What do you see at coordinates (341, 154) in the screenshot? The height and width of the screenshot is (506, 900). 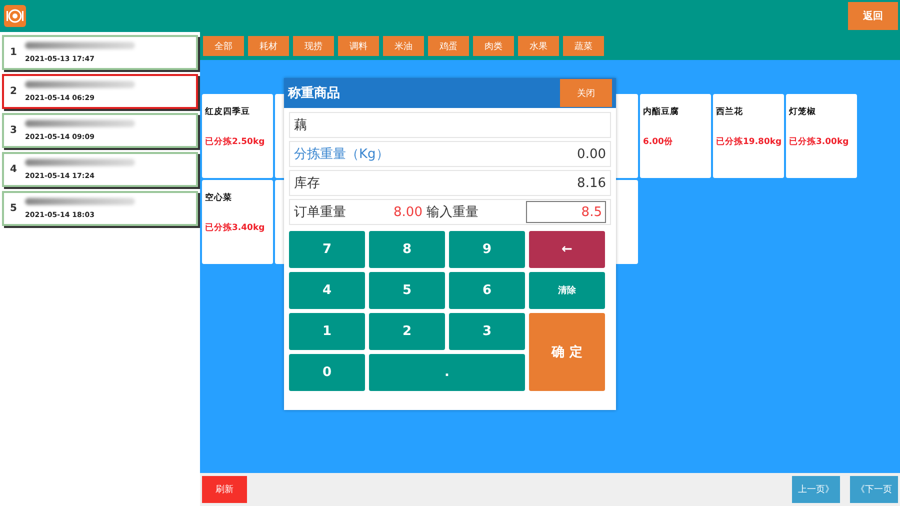 I see `field-label: 分拣重量（Kg）` at bounding box center [341, 154].